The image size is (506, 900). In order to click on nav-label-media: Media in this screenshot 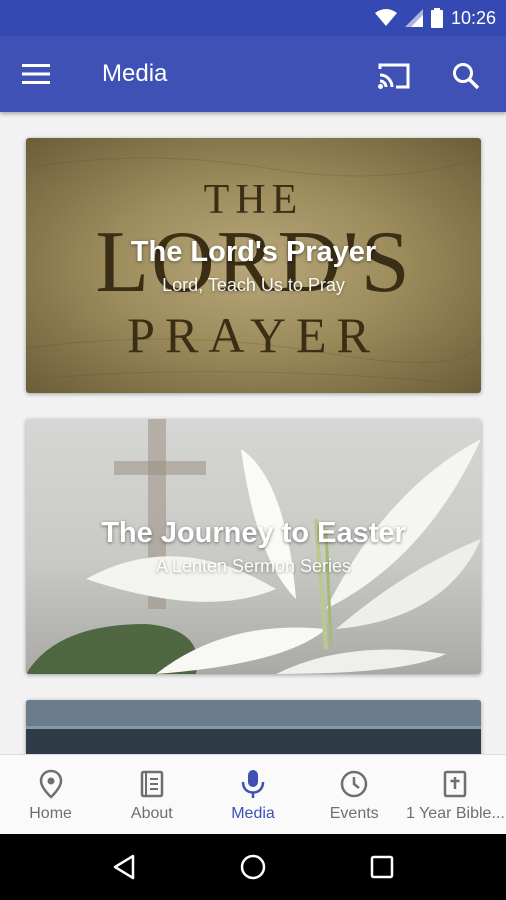, I will do `click(253, 813)`.